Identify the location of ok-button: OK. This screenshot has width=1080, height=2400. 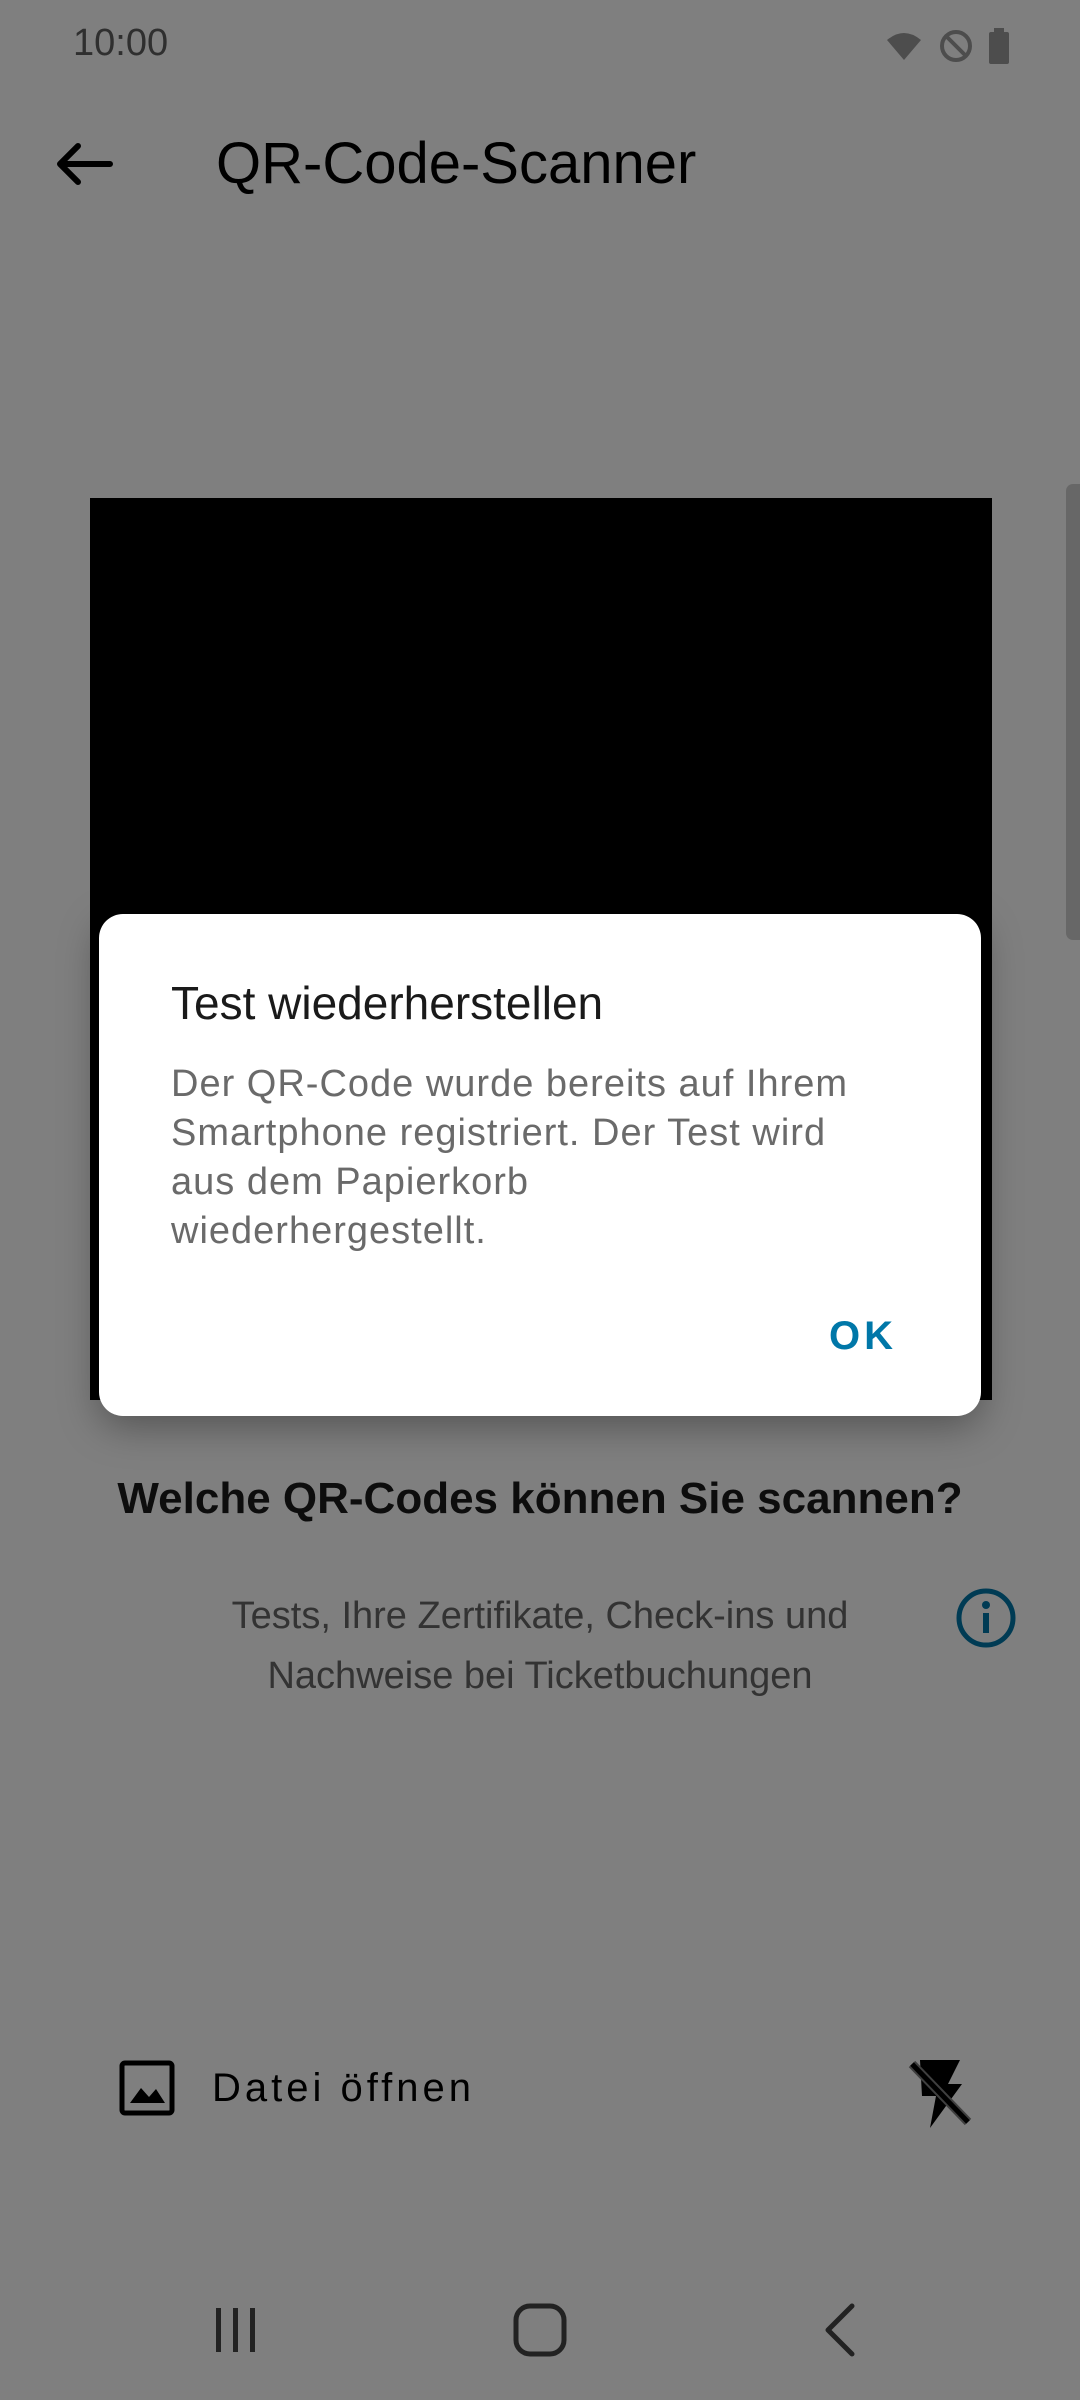
(863, 1336).